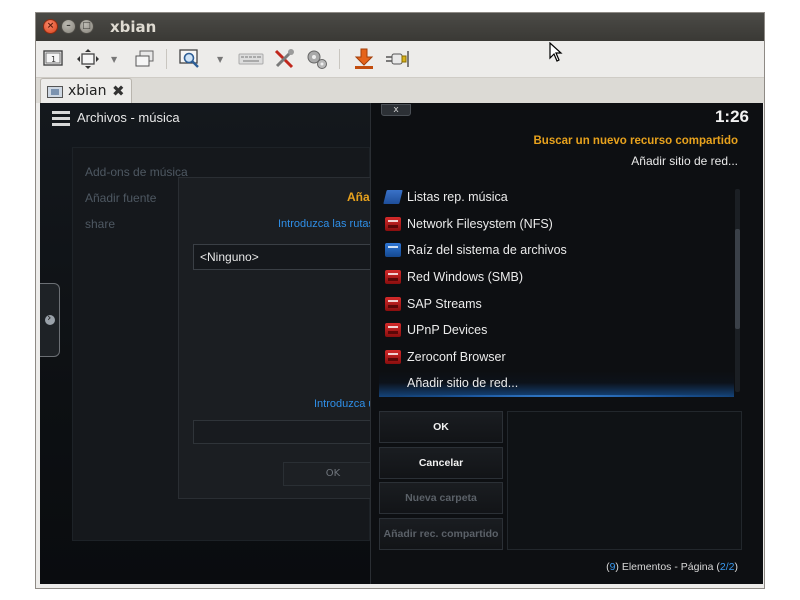 The image size is (800, 600). What do you see at coordinates (120, 198) in the screenshot?
I see `list-item: Añadir fuente` at bounding box center [120, 198].